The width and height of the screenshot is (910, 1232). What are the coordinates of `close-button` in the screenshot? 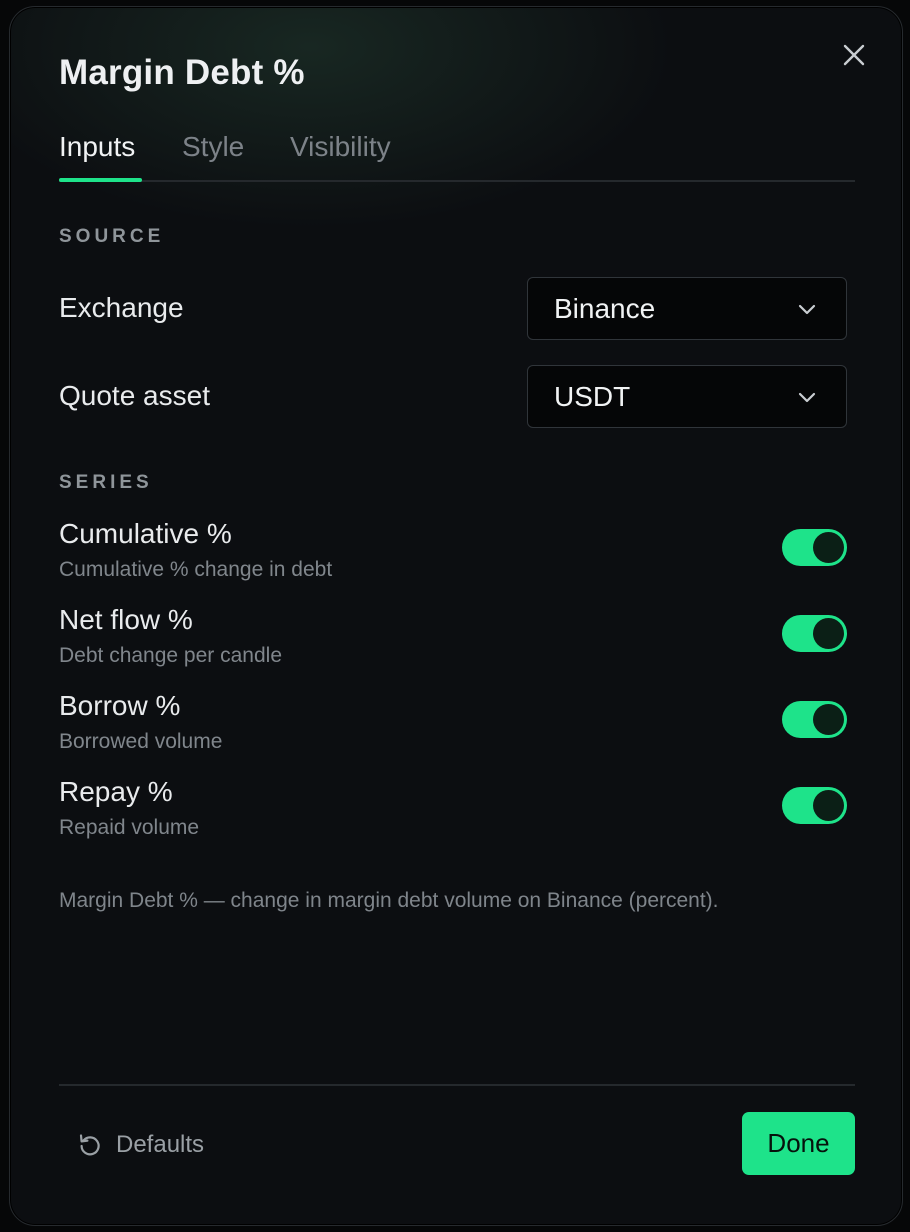 It's located at (854, 55).